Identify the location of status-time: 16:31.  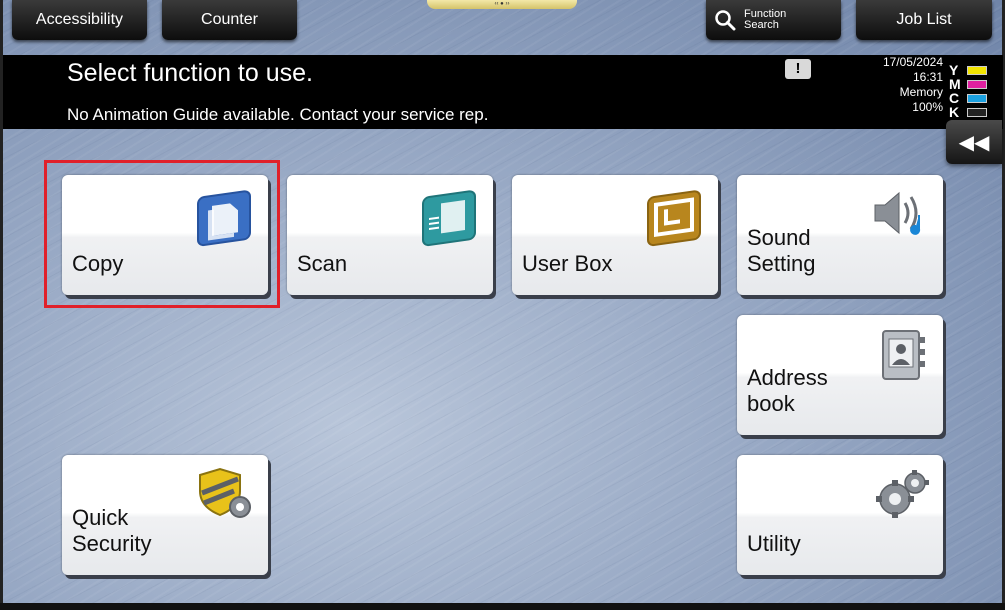
(927, 77).